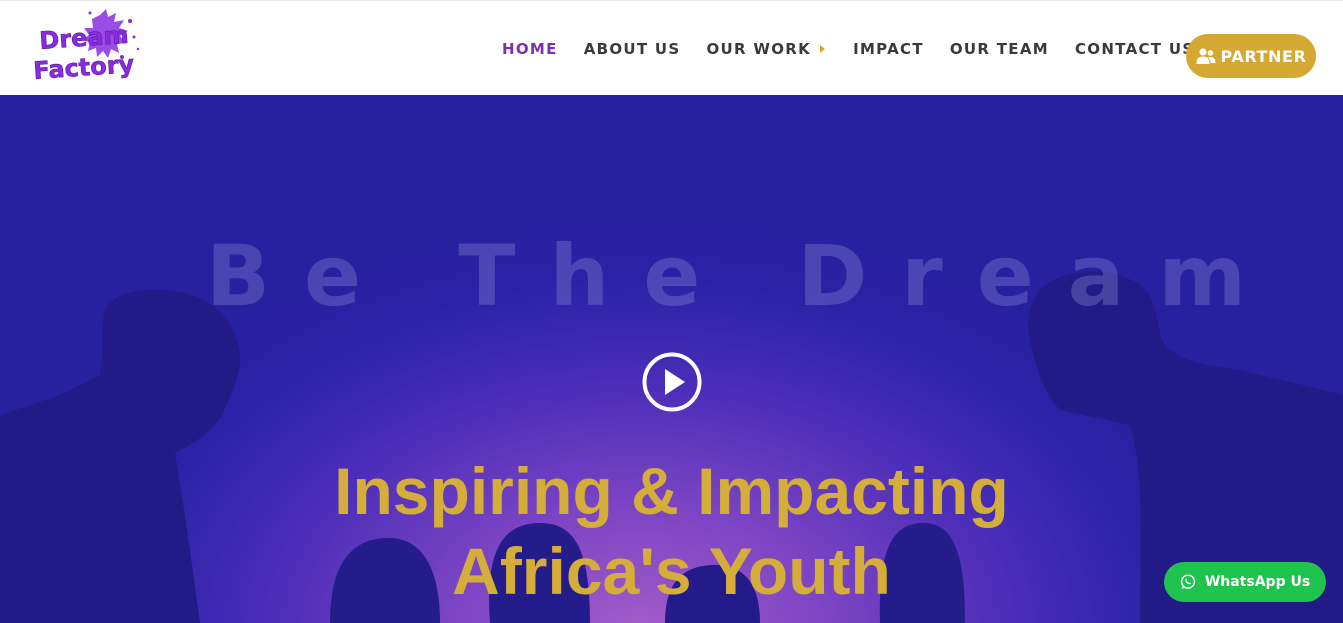 Image resolution: width=1343 pixels, height=623 pixels. What do you see at coordinates (999, 49) in the screenshot?
I see `nav-item-our-team: OUR TEAM` at bounding box center [999, 49].